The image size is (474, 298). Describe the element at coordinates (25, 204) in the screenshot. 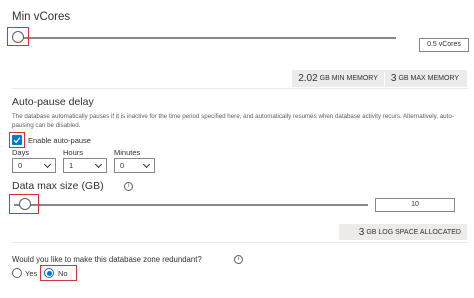

I see `datasize-slider-thumb` at that location.